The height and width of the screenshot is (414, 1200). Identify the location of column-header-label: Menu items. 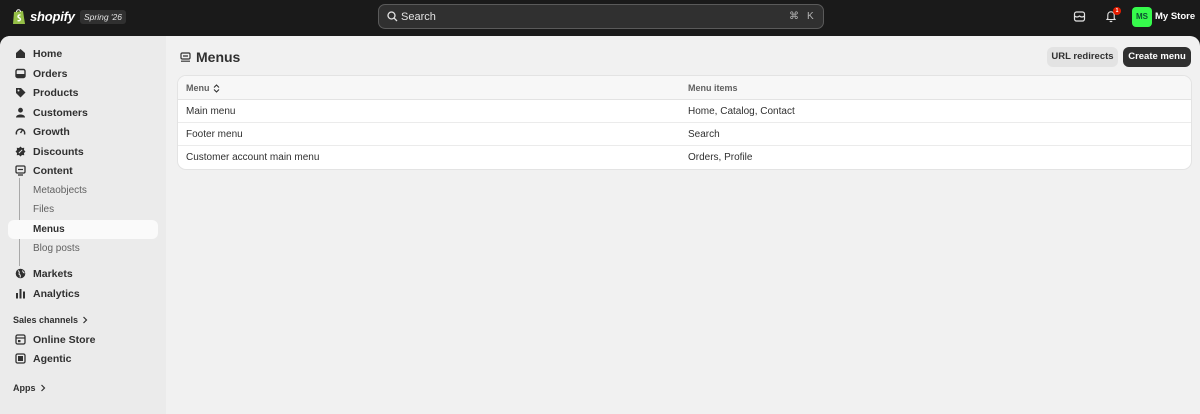
(713, 88).